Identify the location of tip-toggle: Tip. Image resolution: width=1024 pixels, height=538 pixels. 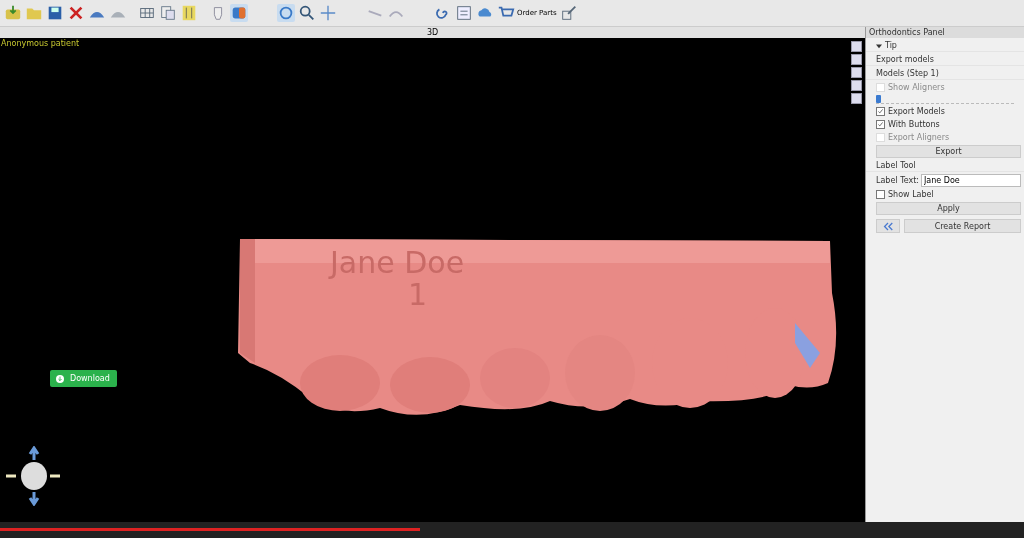
(945, 46).